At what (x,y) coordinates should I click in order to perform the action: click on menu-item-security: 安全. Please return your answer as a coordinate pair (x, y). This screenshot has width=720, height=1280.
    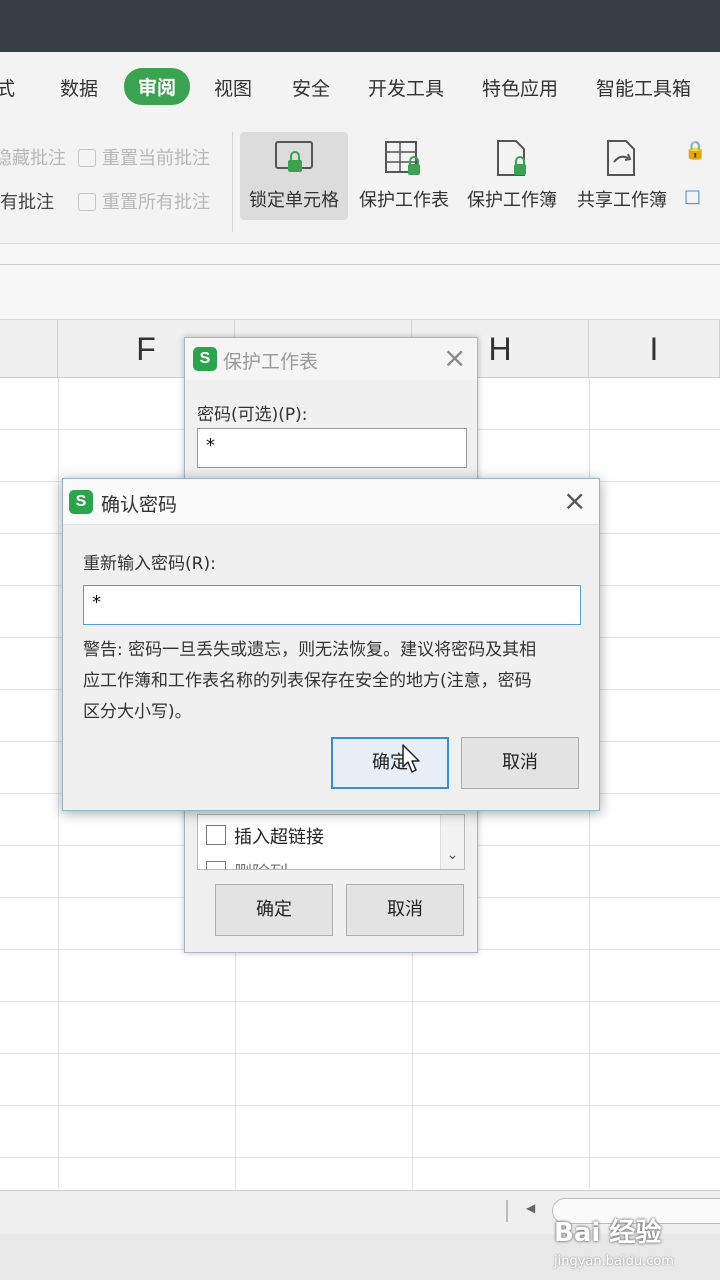
    Looking at the image, I should click on (311, 87).